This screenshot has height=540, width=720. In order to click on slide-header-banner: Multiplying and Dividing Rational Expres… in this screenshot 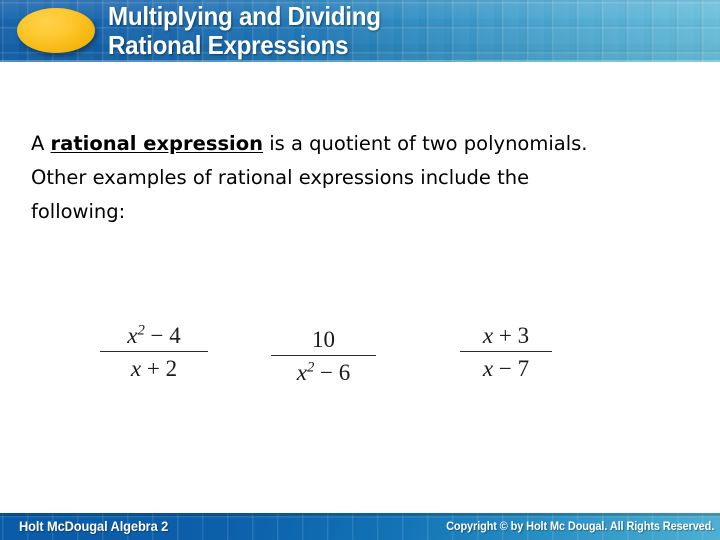, I will do `click(360, 31)`.